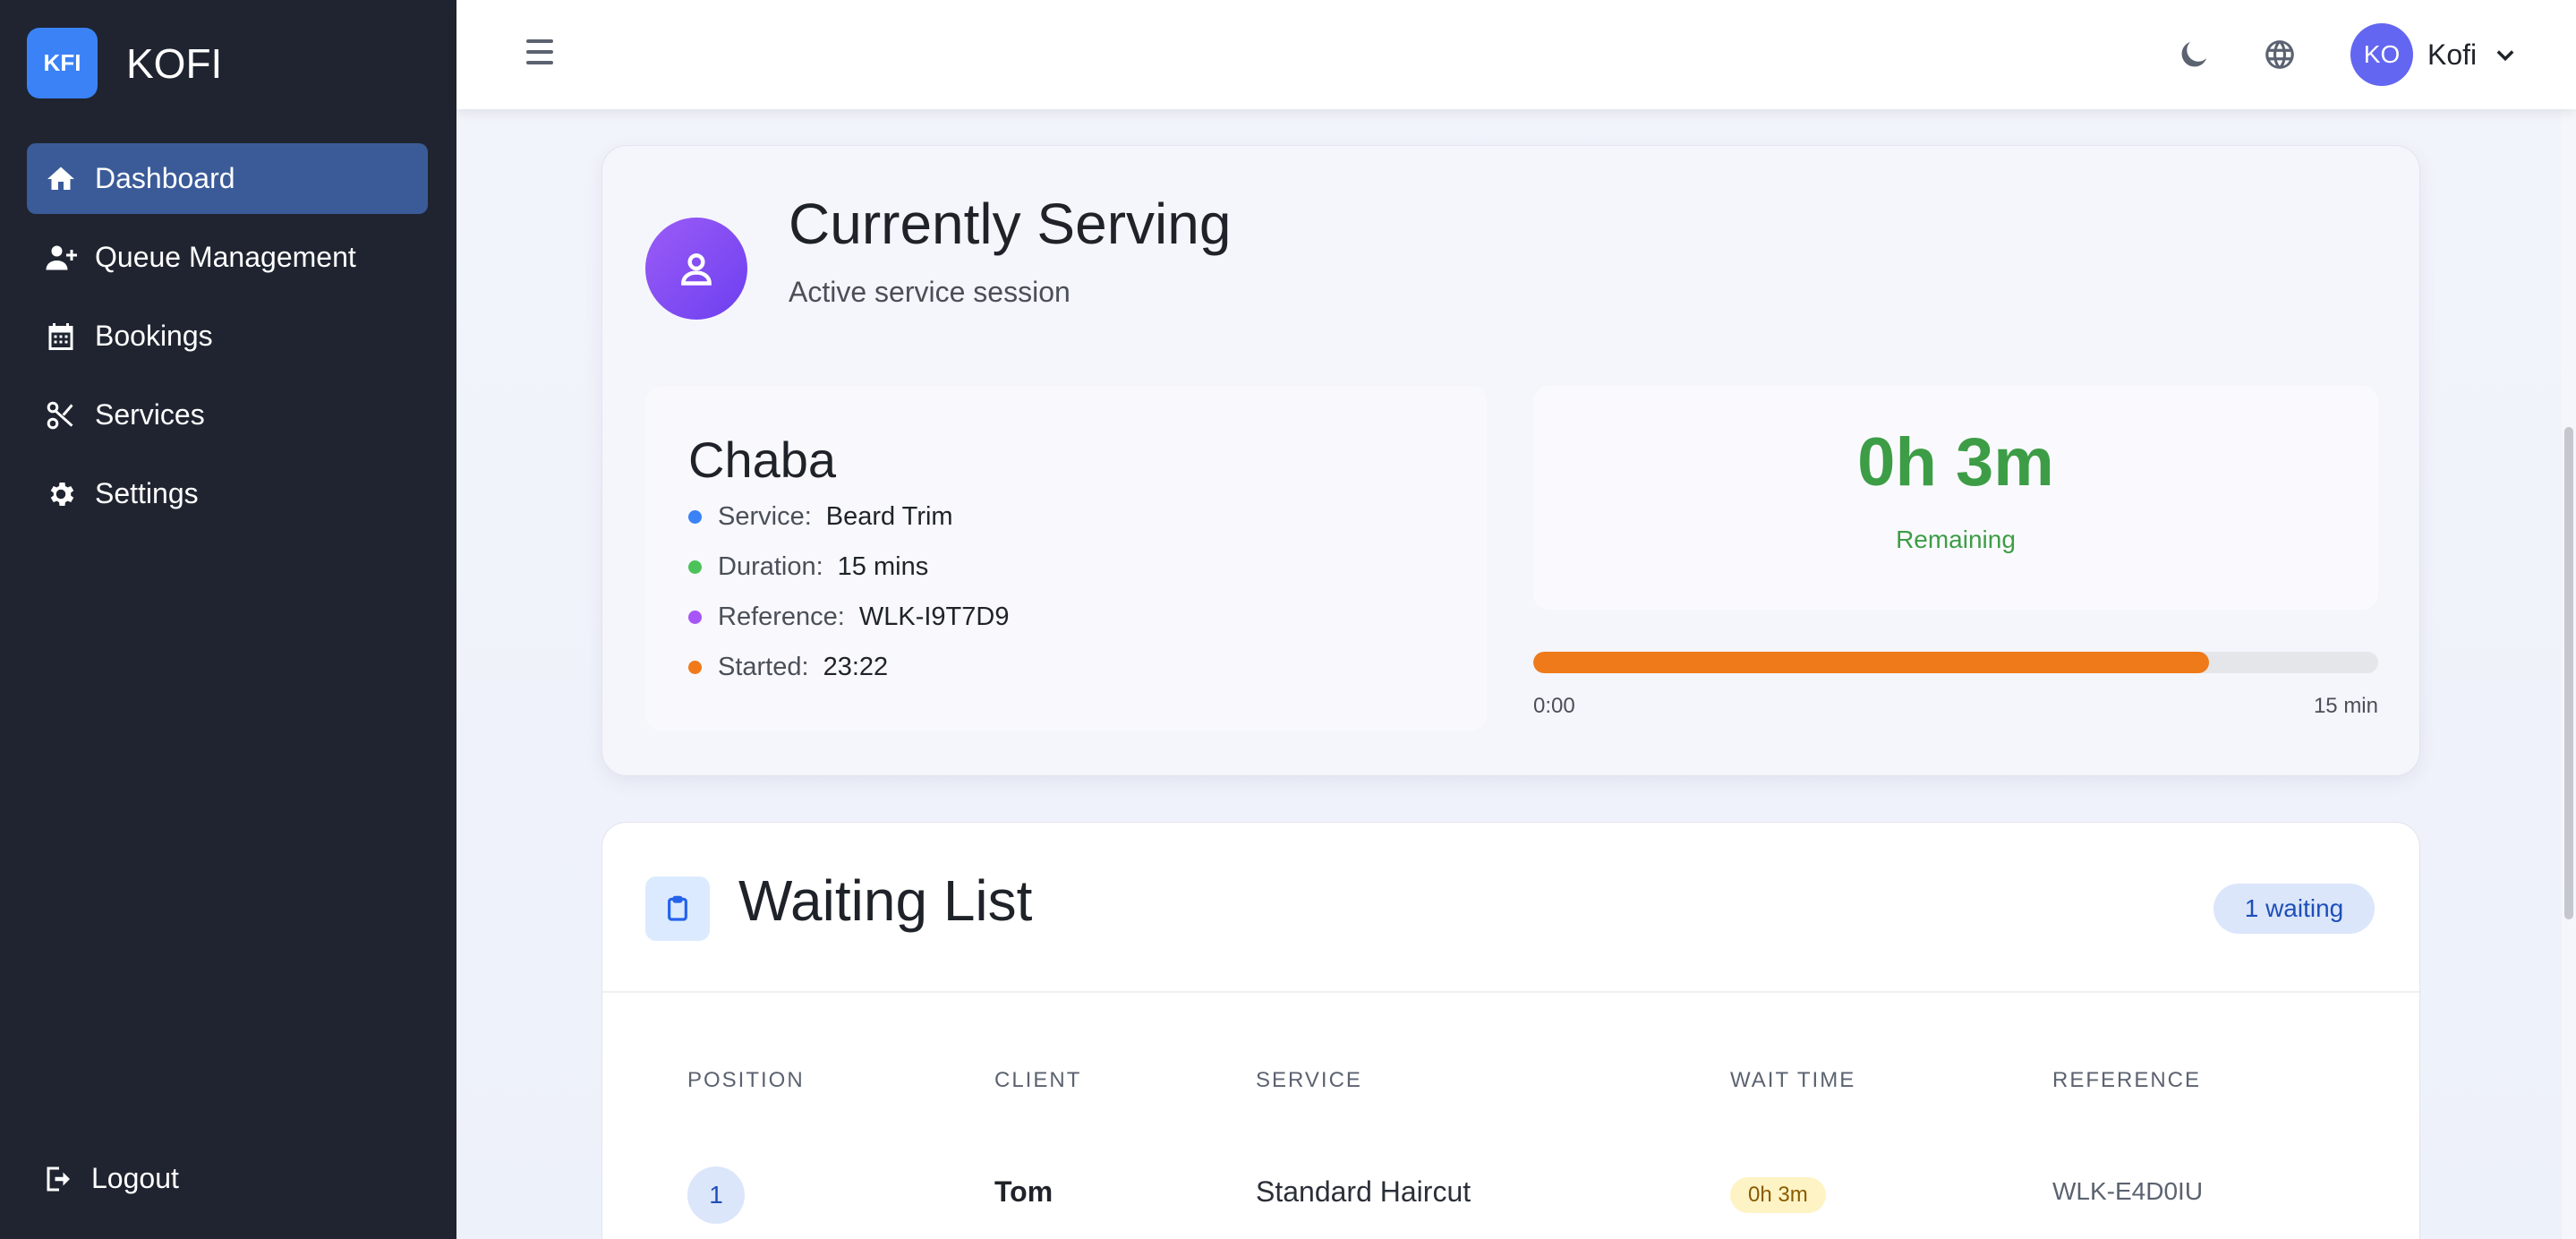  I want to click on user-plus-icon, so click(61, 258).